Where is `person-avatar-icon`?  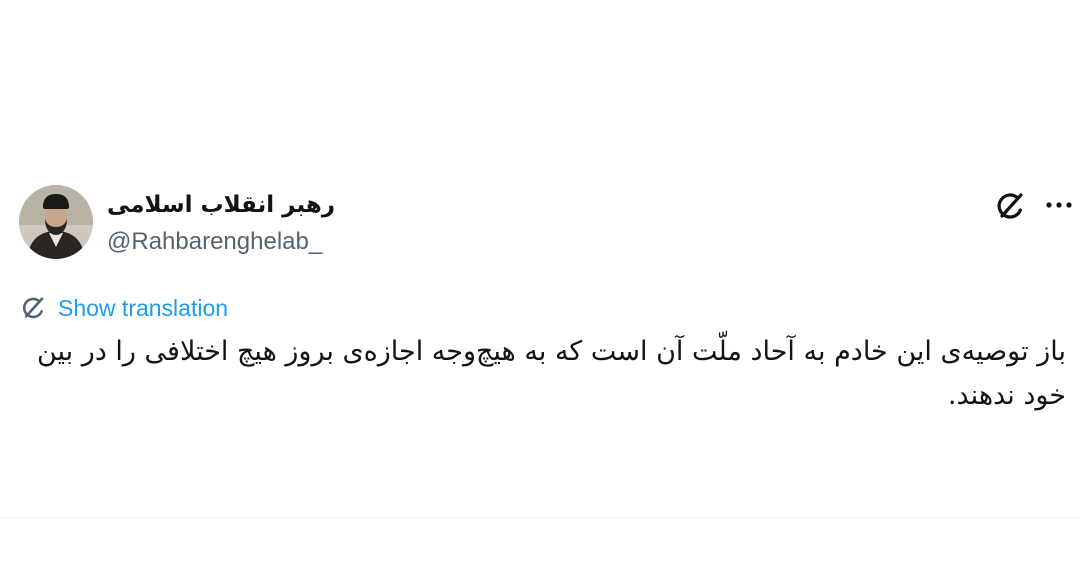 person-avatar-icon is located at coordinates (56, 222).